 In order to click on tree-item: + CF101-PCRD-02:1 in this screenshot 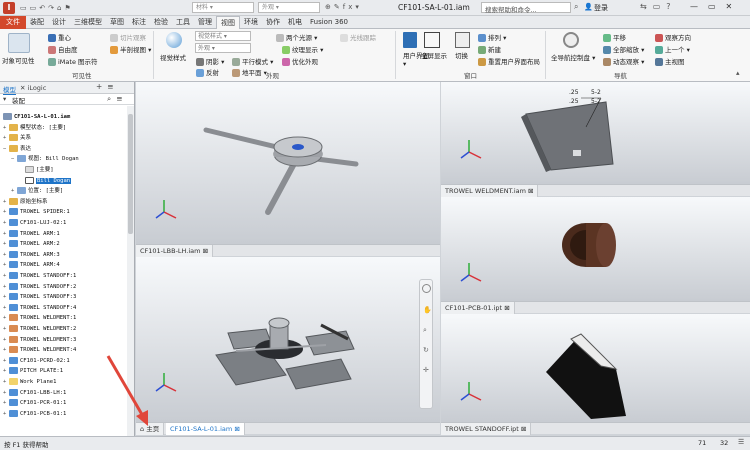, I will do `click(36, 361)`.